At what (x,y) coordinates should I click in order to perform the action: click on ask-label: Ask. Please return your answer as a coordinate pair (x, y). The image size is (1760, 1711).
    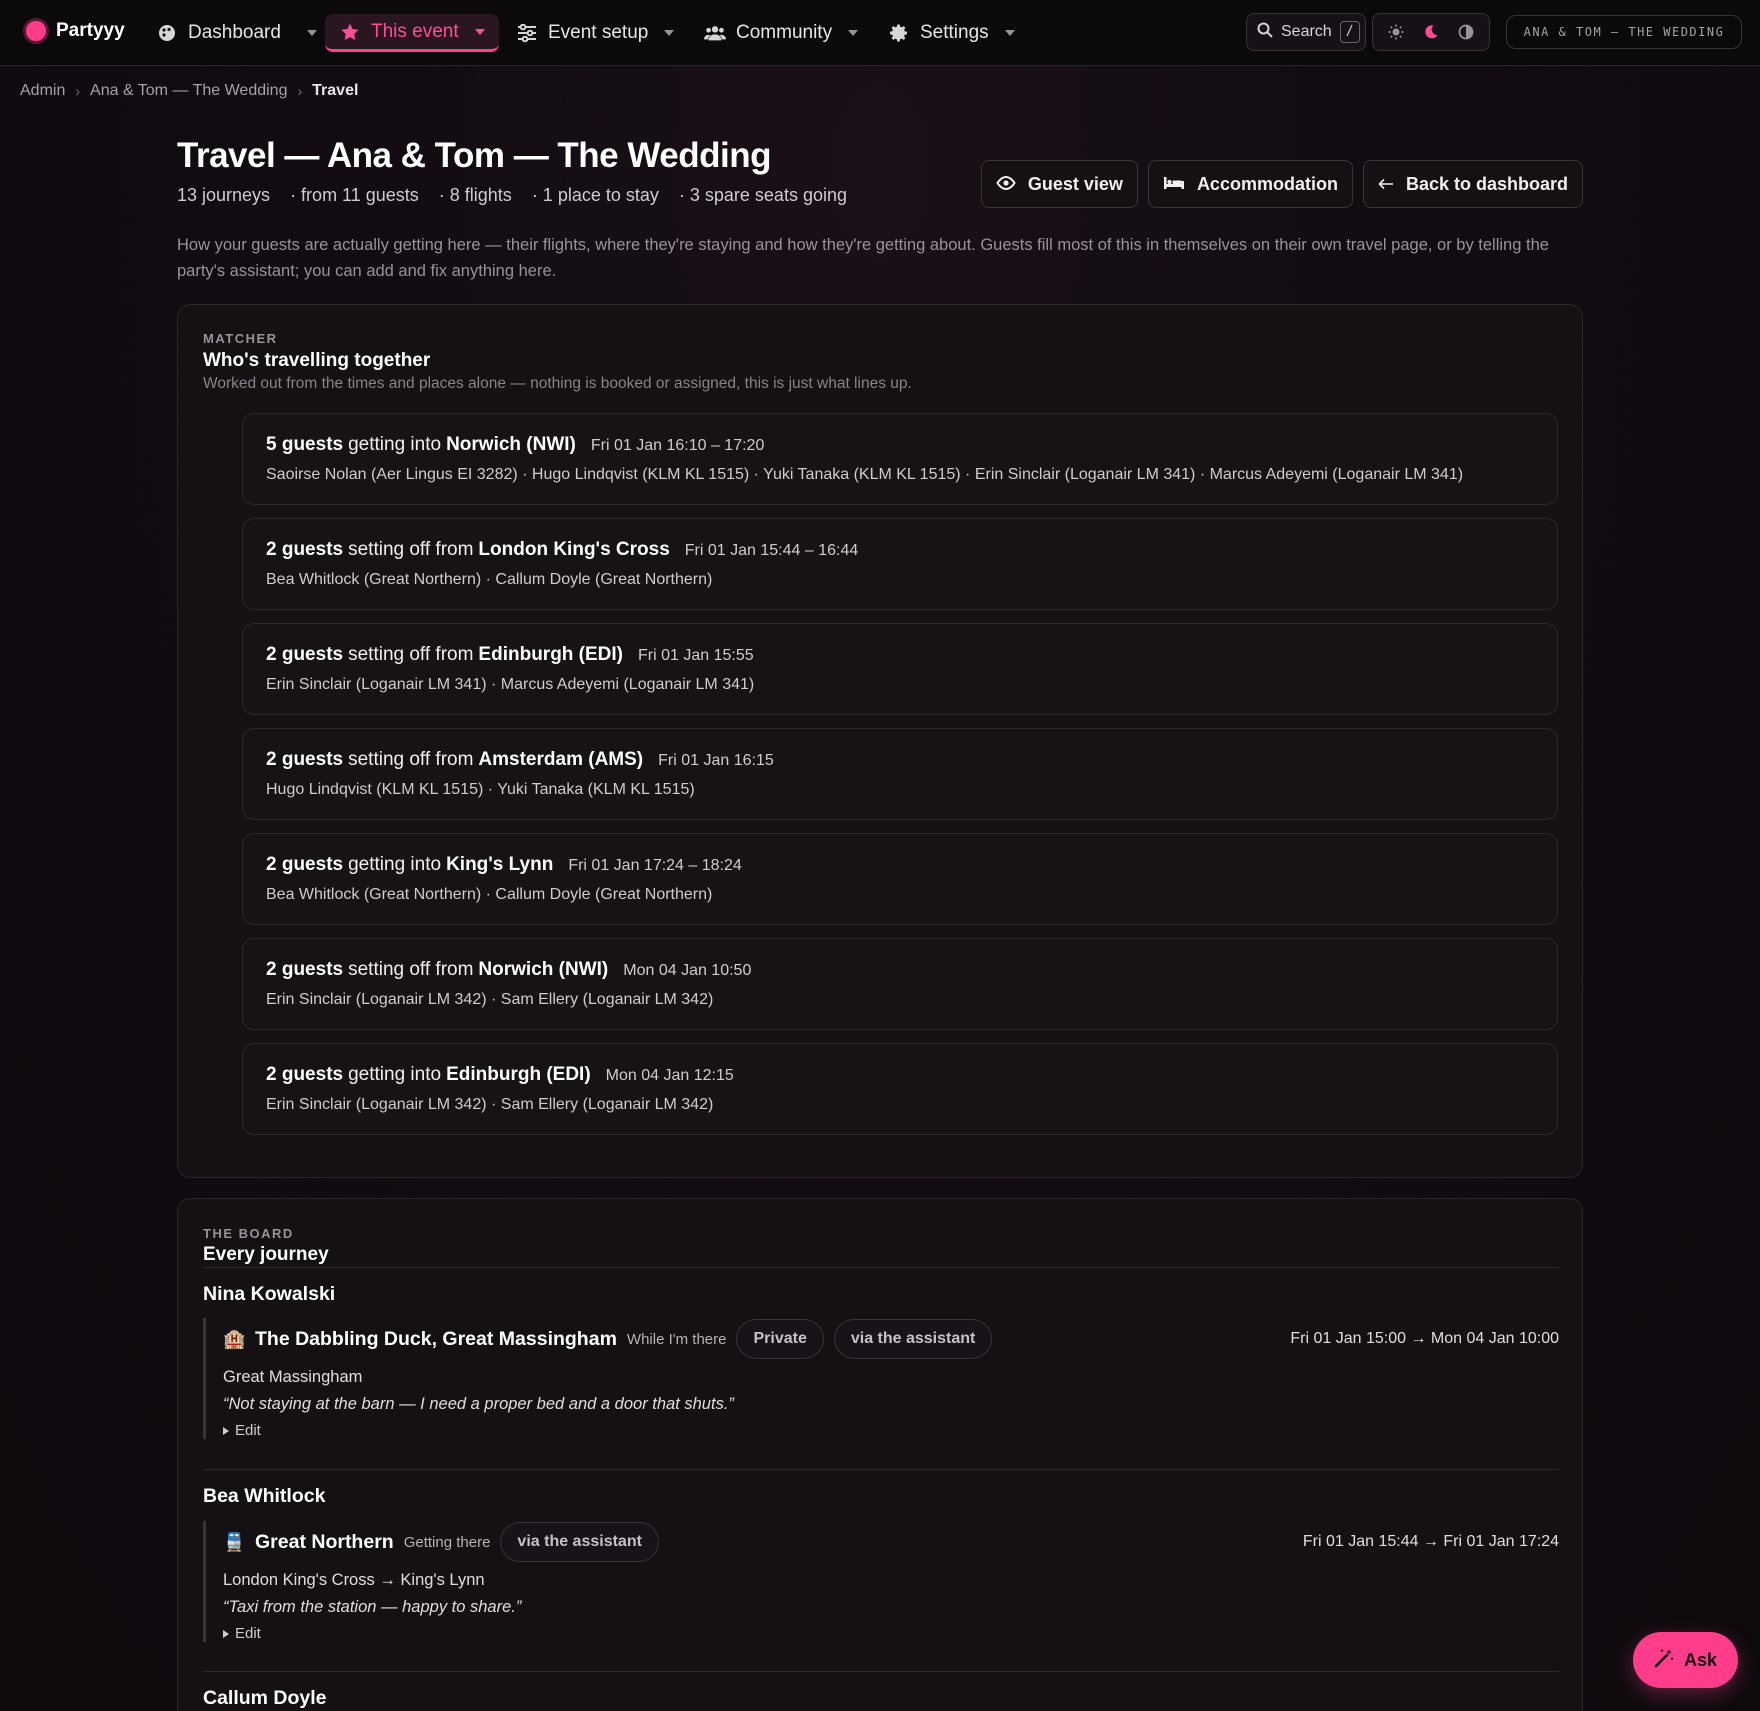
    Looking at the image, I should click on (1700, 1659).